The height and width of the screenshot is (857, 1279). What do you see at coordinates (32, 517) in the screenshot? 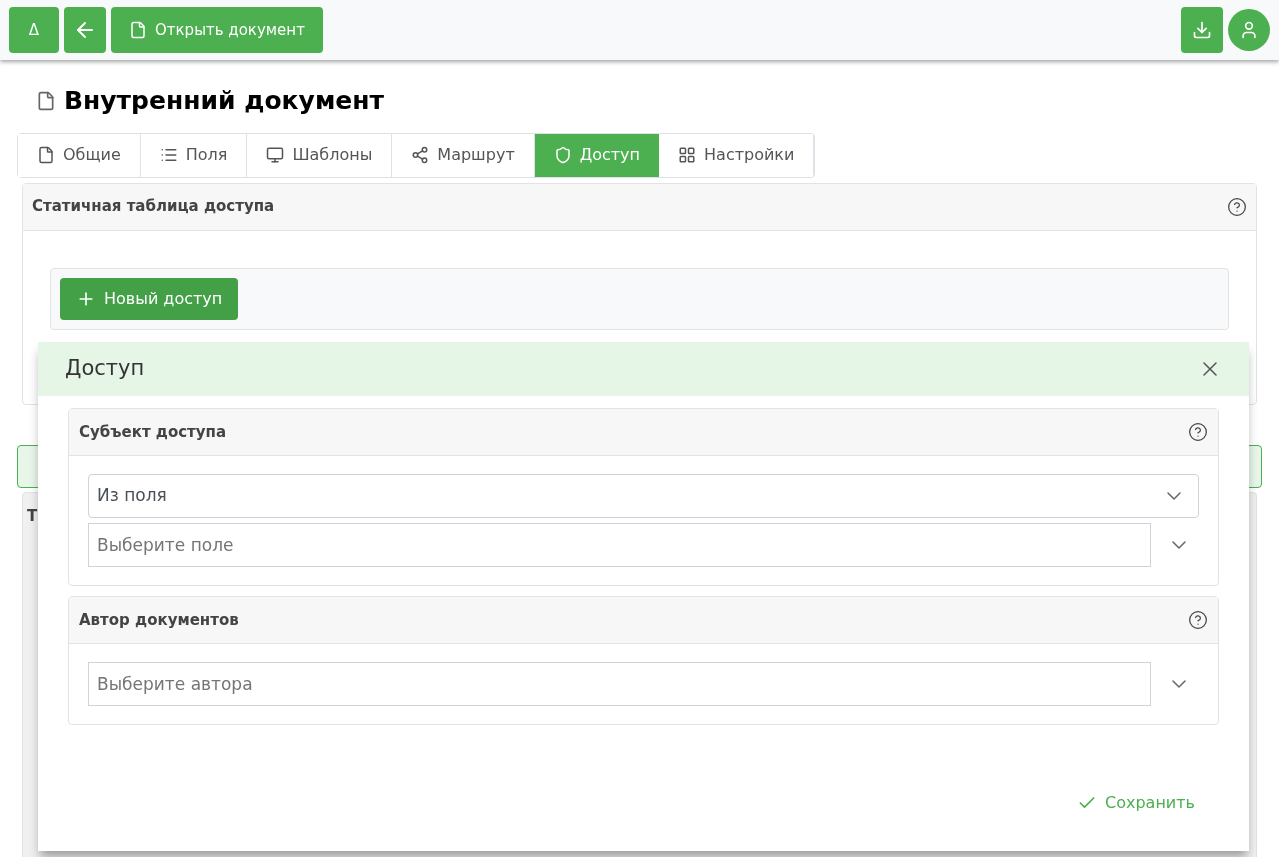
I see `panel-title: Т` at bounding box center [32, 517].